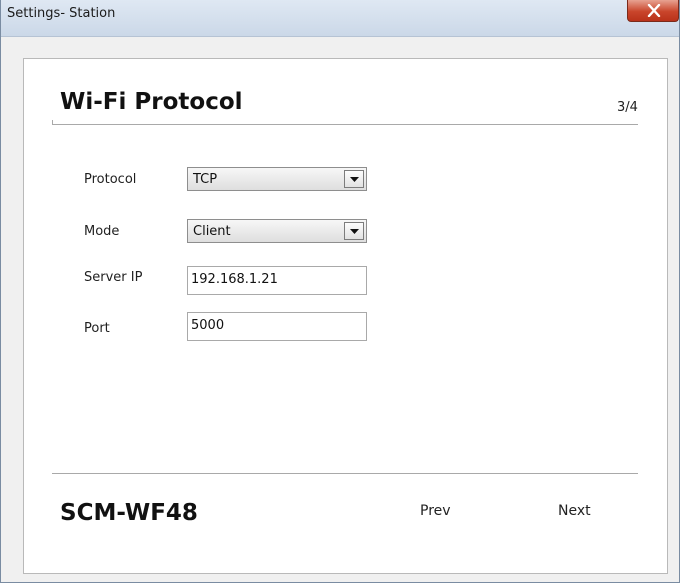 The width and height of the screenshot is (680, 583). What do you see at coordinates (277, 280) in the screenshot?
I see `server-ip-input: 192.168.1.21` at bounding box center [277, 280].